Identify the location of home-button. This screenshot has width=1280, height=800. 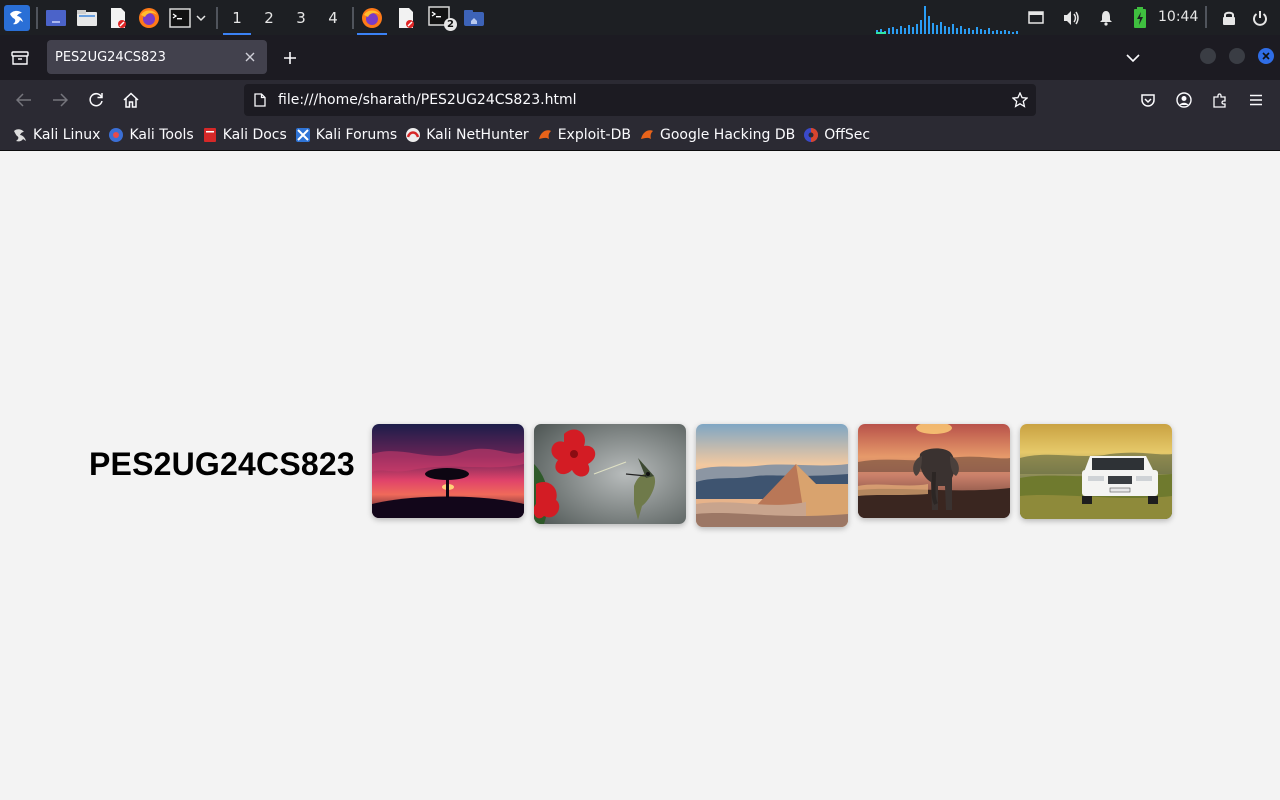
(131, 100).